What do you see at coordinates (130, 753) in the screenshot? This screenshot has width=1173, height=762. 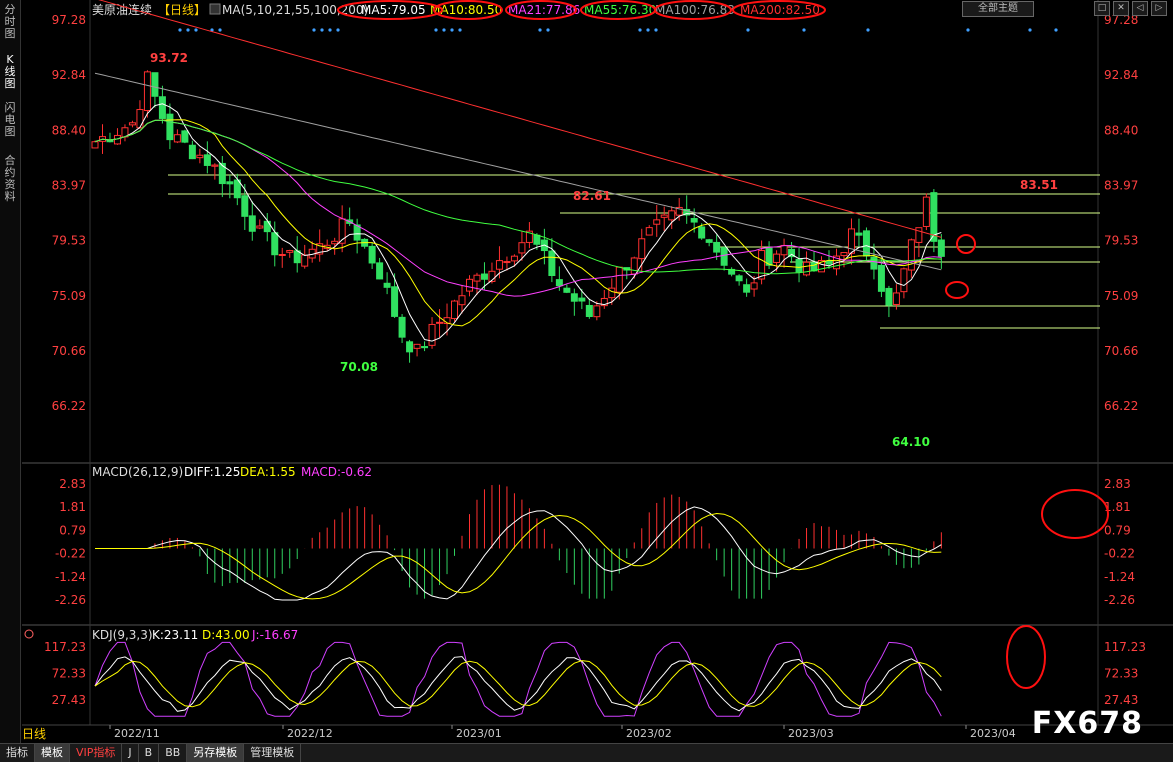 I see `bottom-tab-3: J` at bounding box center [130, 753].